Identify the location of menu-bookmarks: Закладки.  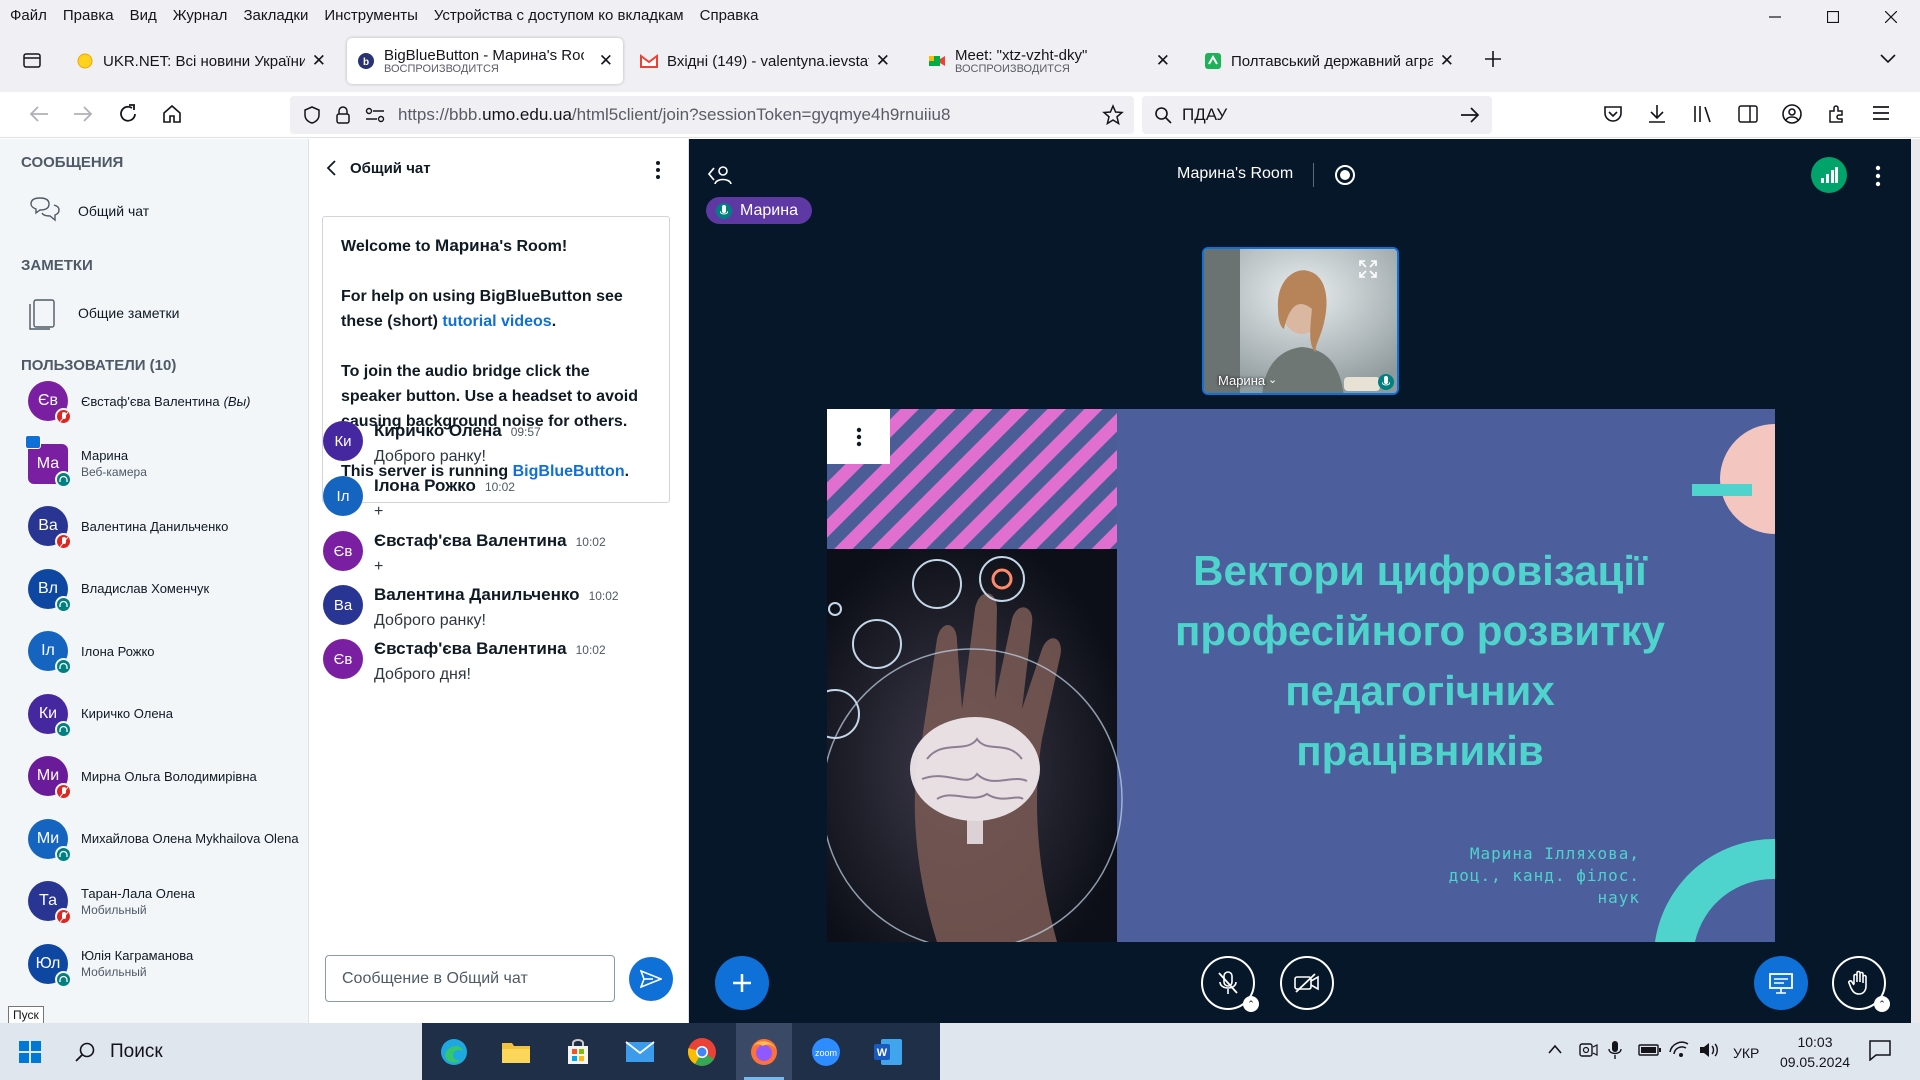
(275, 15).